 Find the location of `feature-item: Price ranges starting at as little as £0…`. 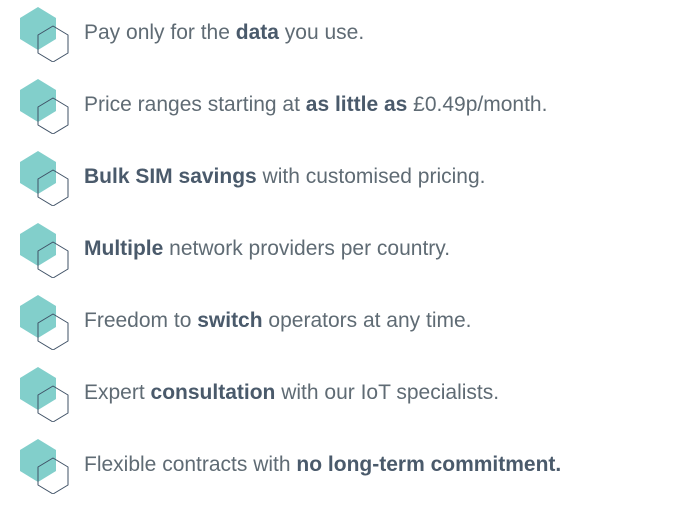

feature-item: Price ranges starting at as little as £0… is located at coordinates (344, 106).